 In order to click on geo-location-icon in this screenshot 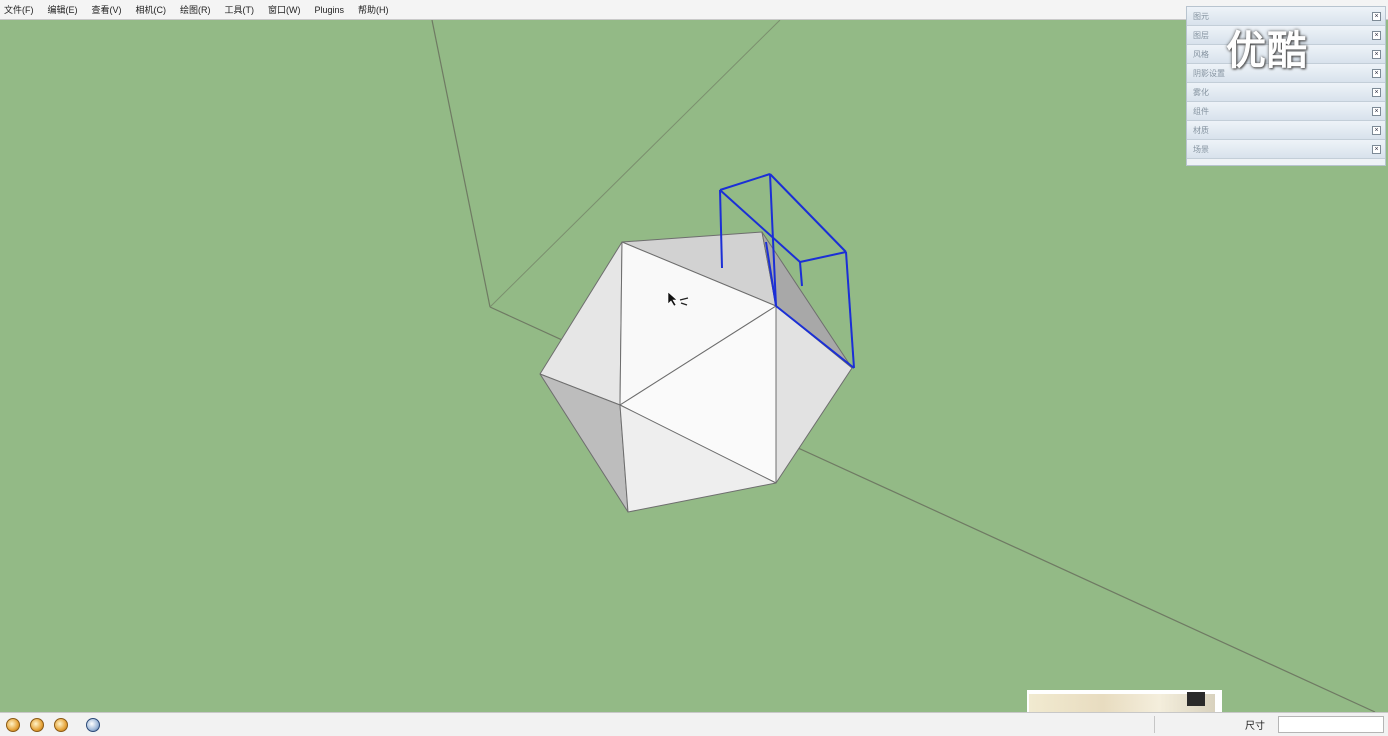, I will do `click(13, 725)`.